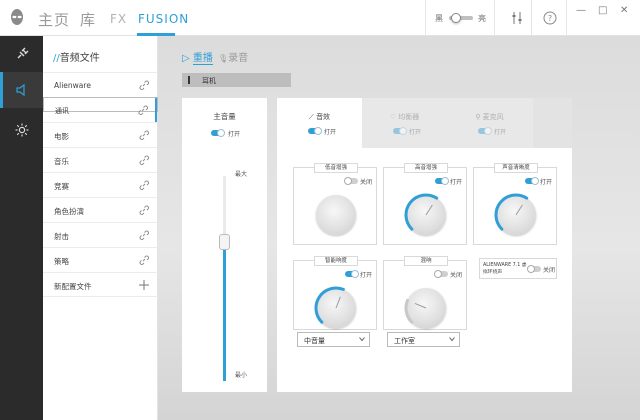 The width and height of the screenshot is (640, 420). I want to click on alienware-virtual-surround-card: ALIENWARE 7.1 虚拟环绕声 关闭, so click(518, 268).